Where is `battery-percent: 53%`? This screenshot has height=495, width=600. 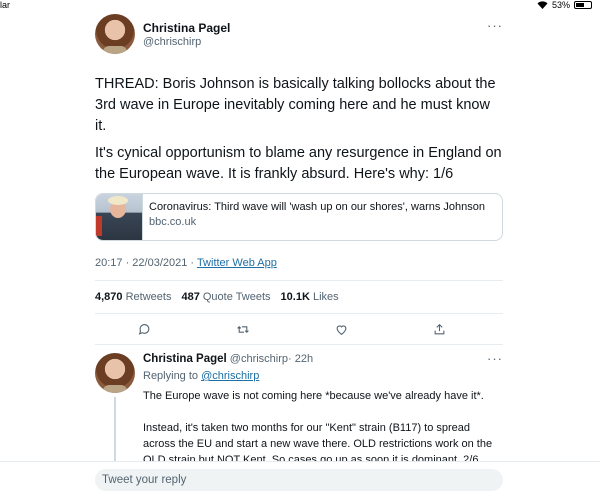 battery-percent: 53% is located at coordinates (560, 5).